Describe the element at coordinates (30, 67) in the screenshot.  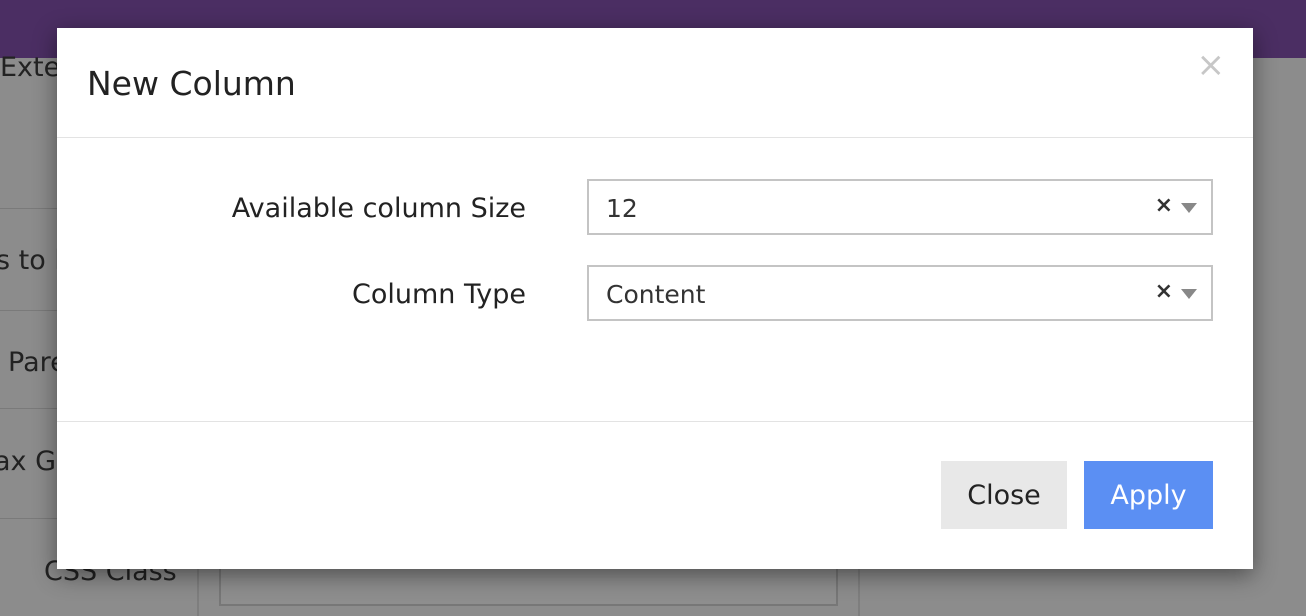
I see `bg-label-extensions: Exte` at that location.